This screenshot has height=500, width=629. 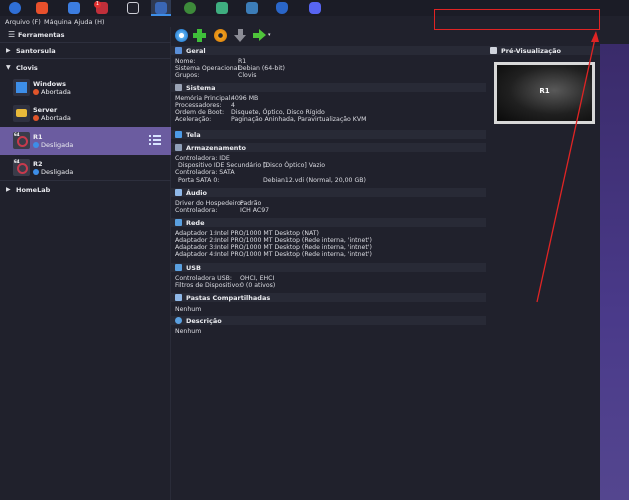 I want to click on vm-row-windows: Windows Abortada, so click(x=85, y=88).